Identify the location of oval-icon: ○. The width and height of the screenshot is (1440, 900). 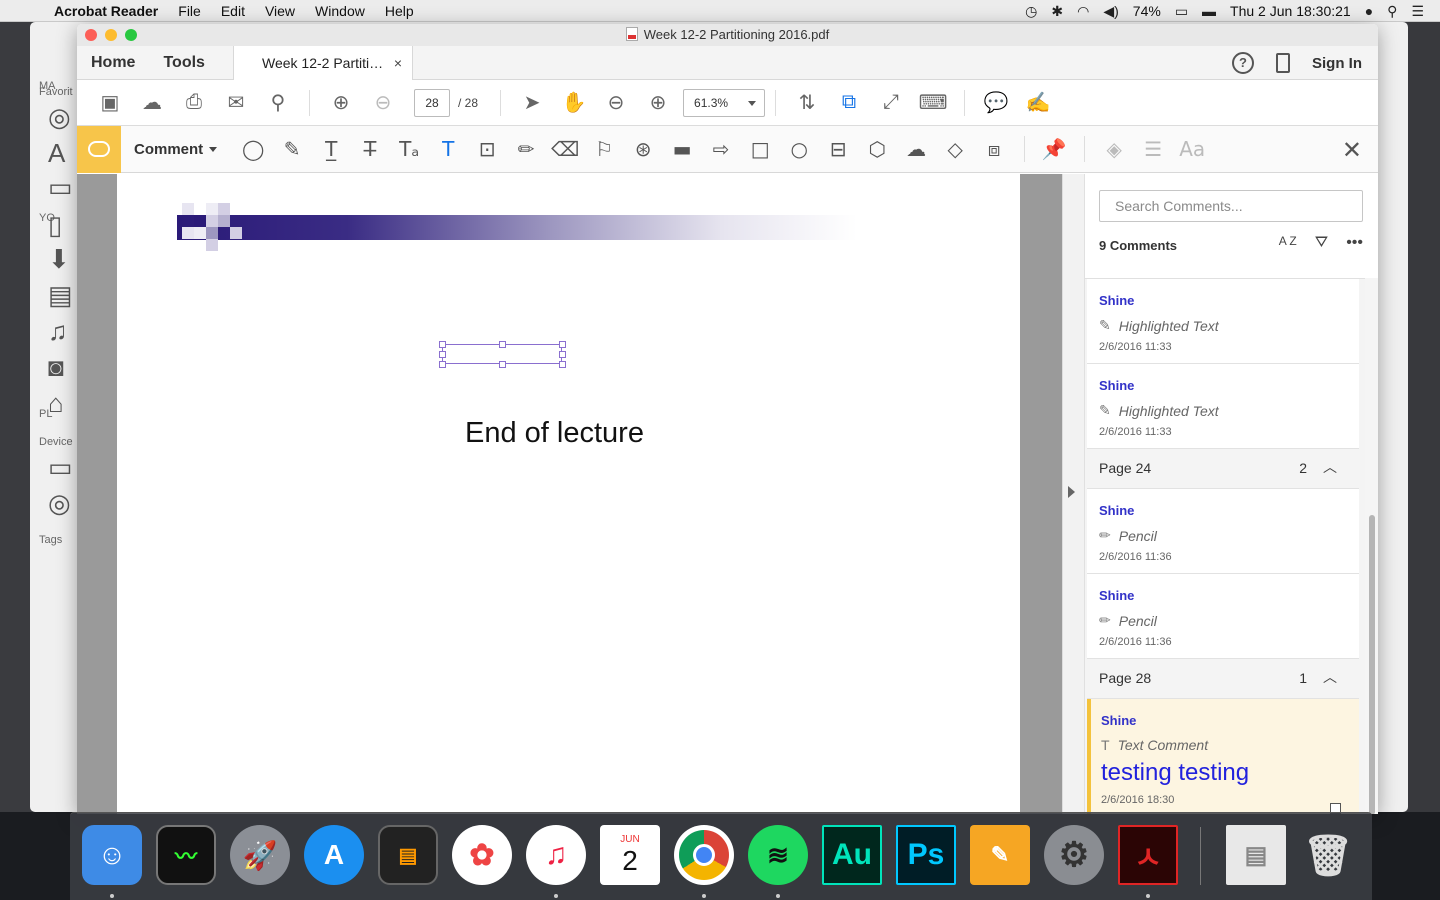
(799, 149).